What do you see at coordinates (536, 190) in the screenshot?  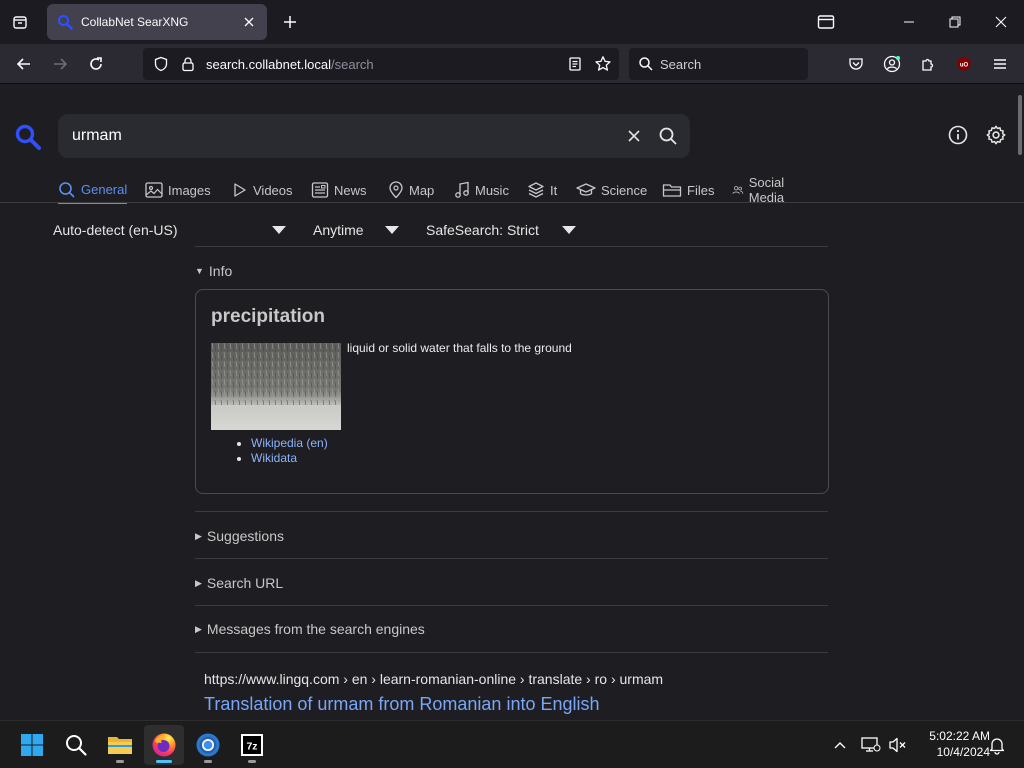 I see `layers-icon` at bounding box center [536, 190].